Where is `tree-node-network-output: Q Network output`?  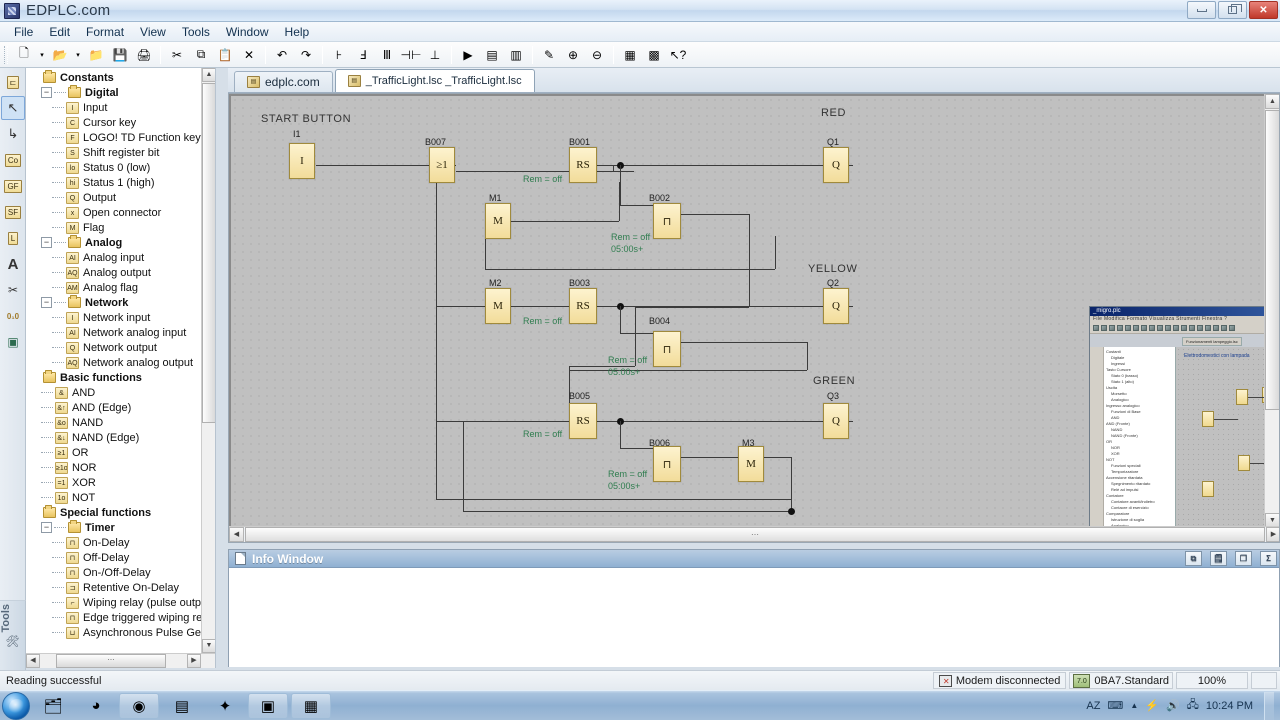 tree-node-network-output: Q Network output is located at coordinates (114, 347).